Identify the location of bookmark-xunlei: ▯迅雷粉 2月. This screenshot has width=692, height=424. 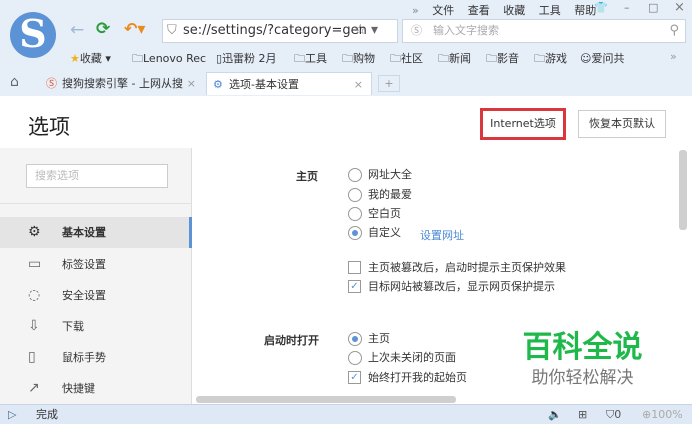
(246, 58).